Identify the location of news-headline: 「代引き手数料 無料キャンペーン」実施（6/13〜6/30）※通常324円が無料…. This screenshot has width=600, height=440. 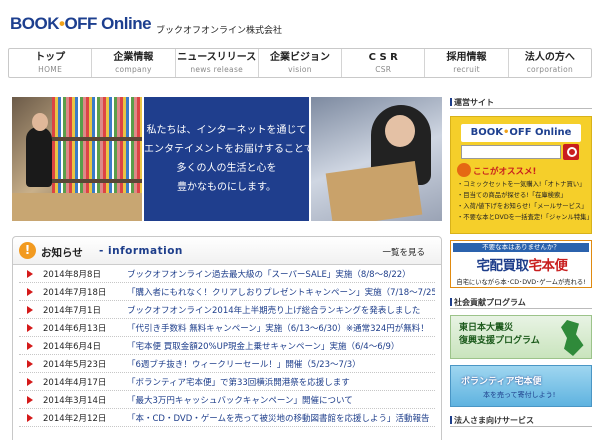
(278, 328).